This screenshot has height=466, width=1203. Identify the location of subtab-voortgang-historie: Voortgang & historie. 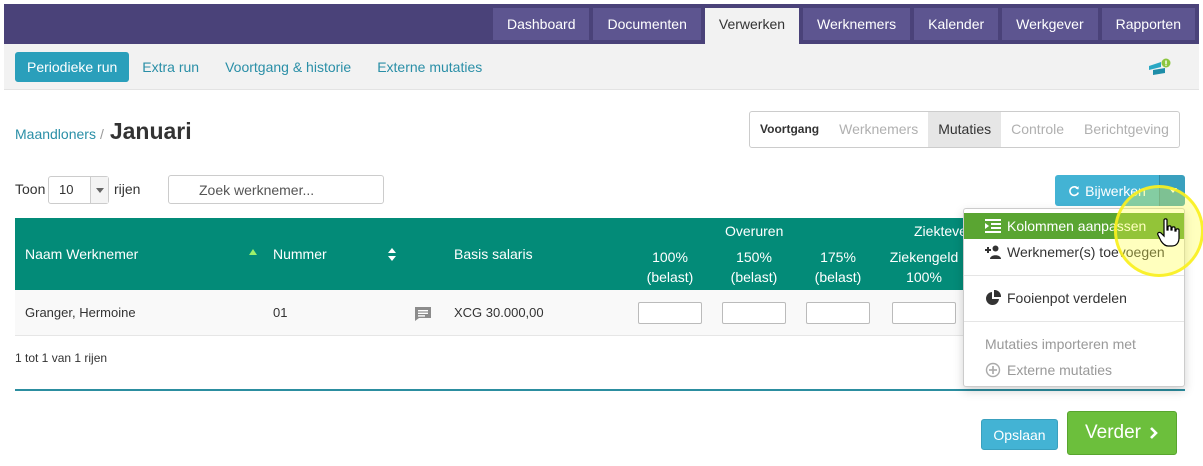
(288, 67).